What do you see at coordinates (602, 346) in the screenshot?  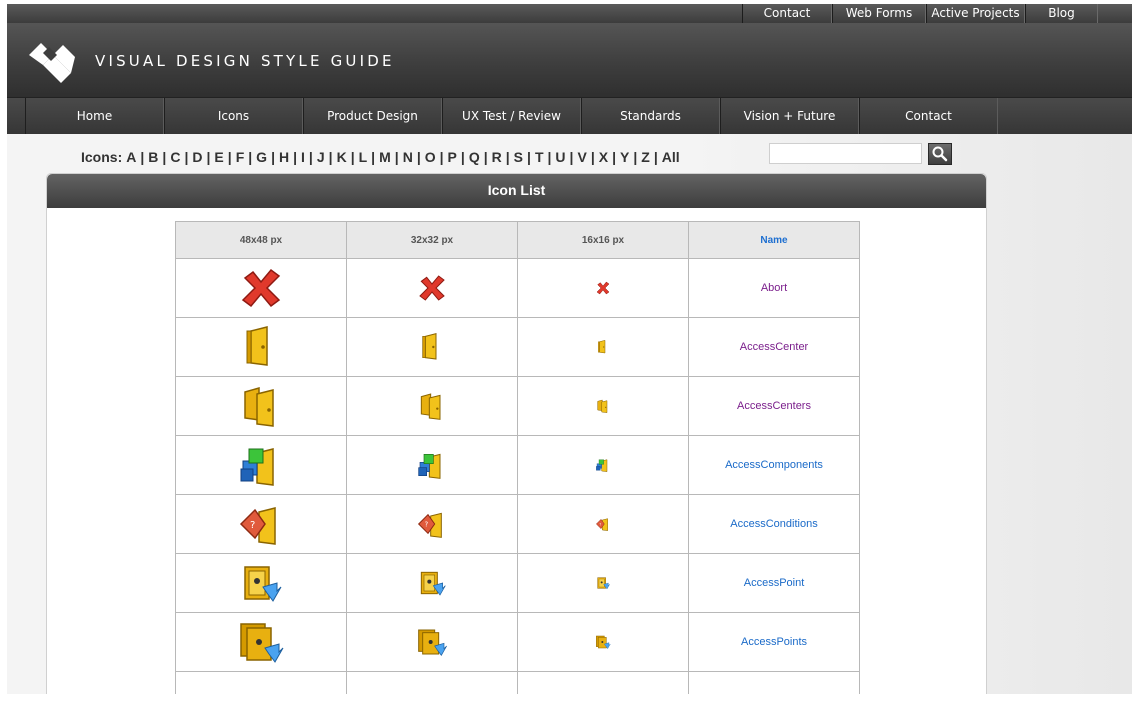 I see `access-center-icon` at bounding box center [602, 346].